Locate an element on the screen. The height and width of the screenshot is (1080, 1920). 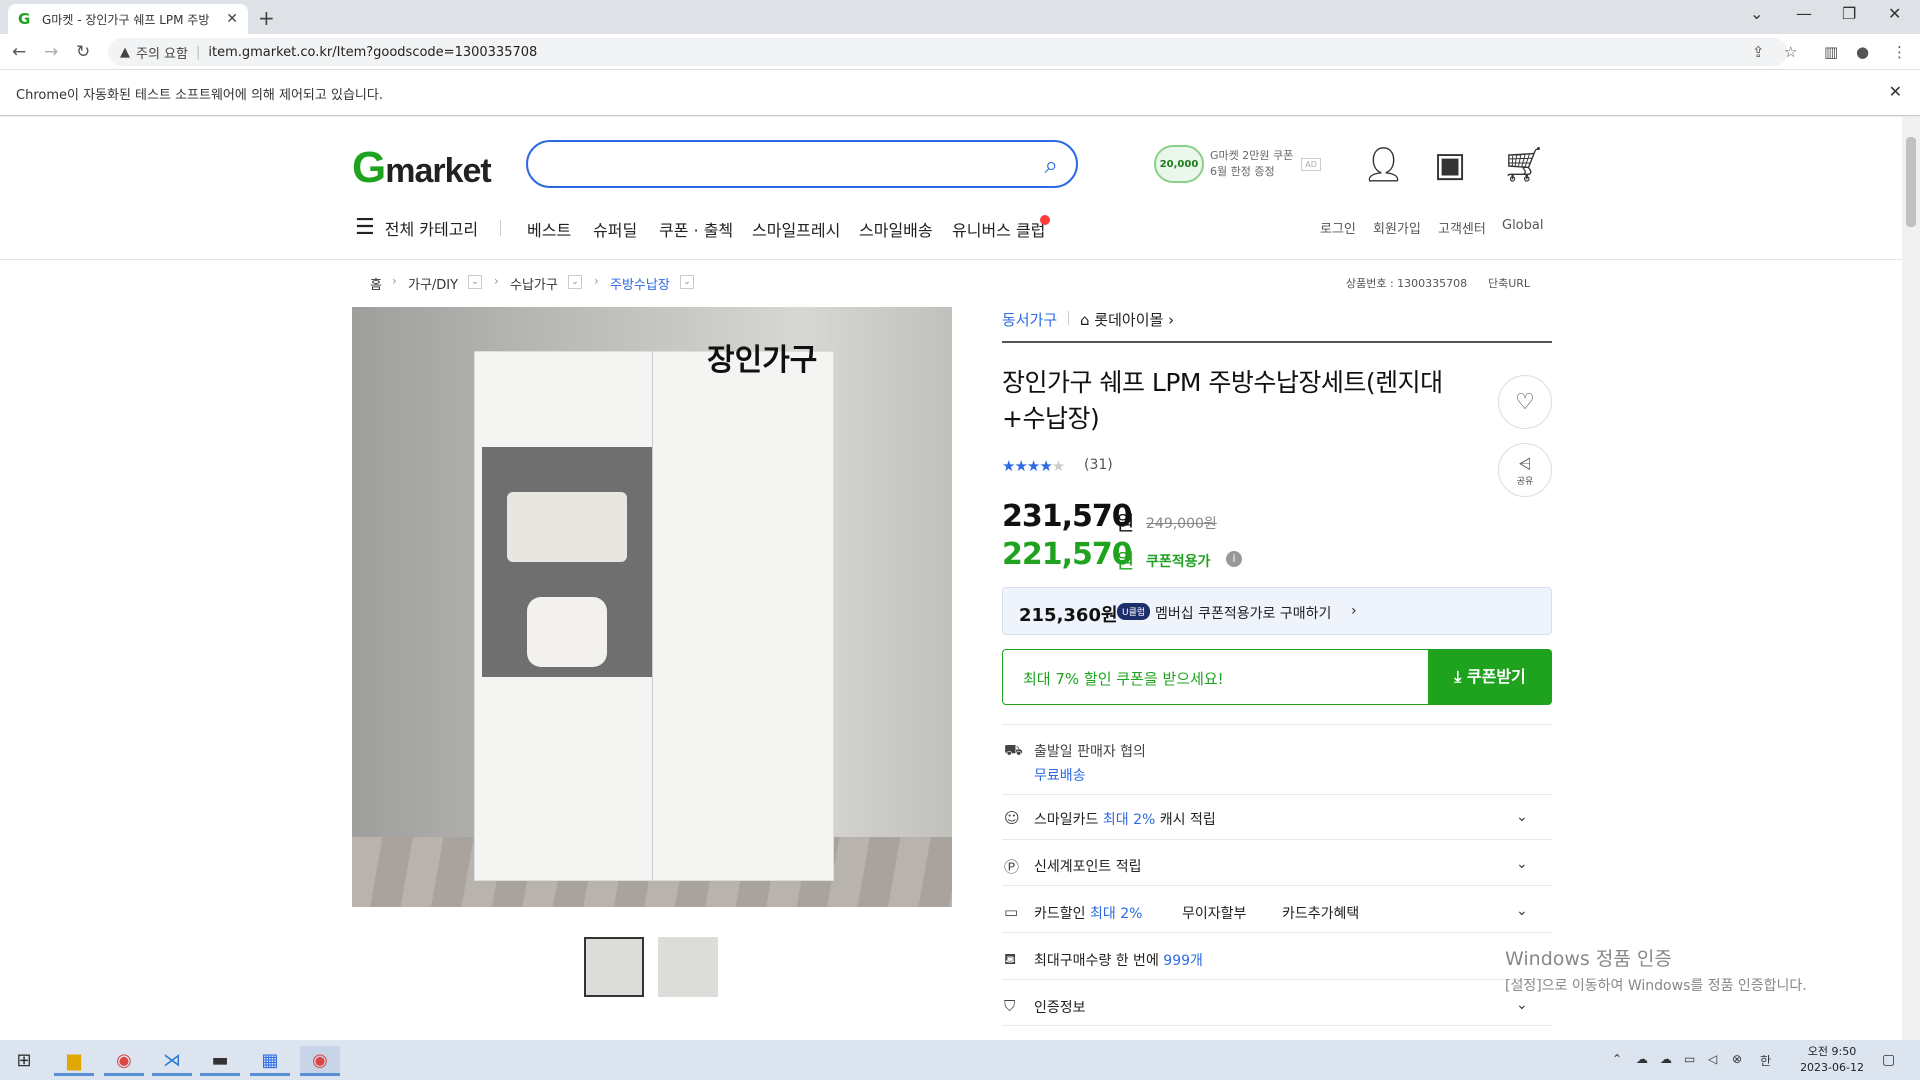
nav-best: 베스트 is located at coordinates (549, 229).